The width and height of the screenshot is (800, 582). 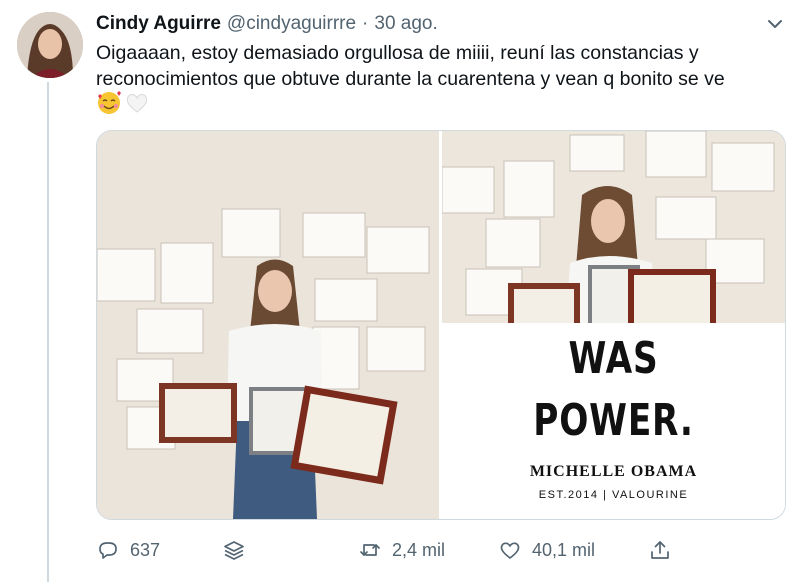 I want to click on stack-icon, so click(x=234, y=550).